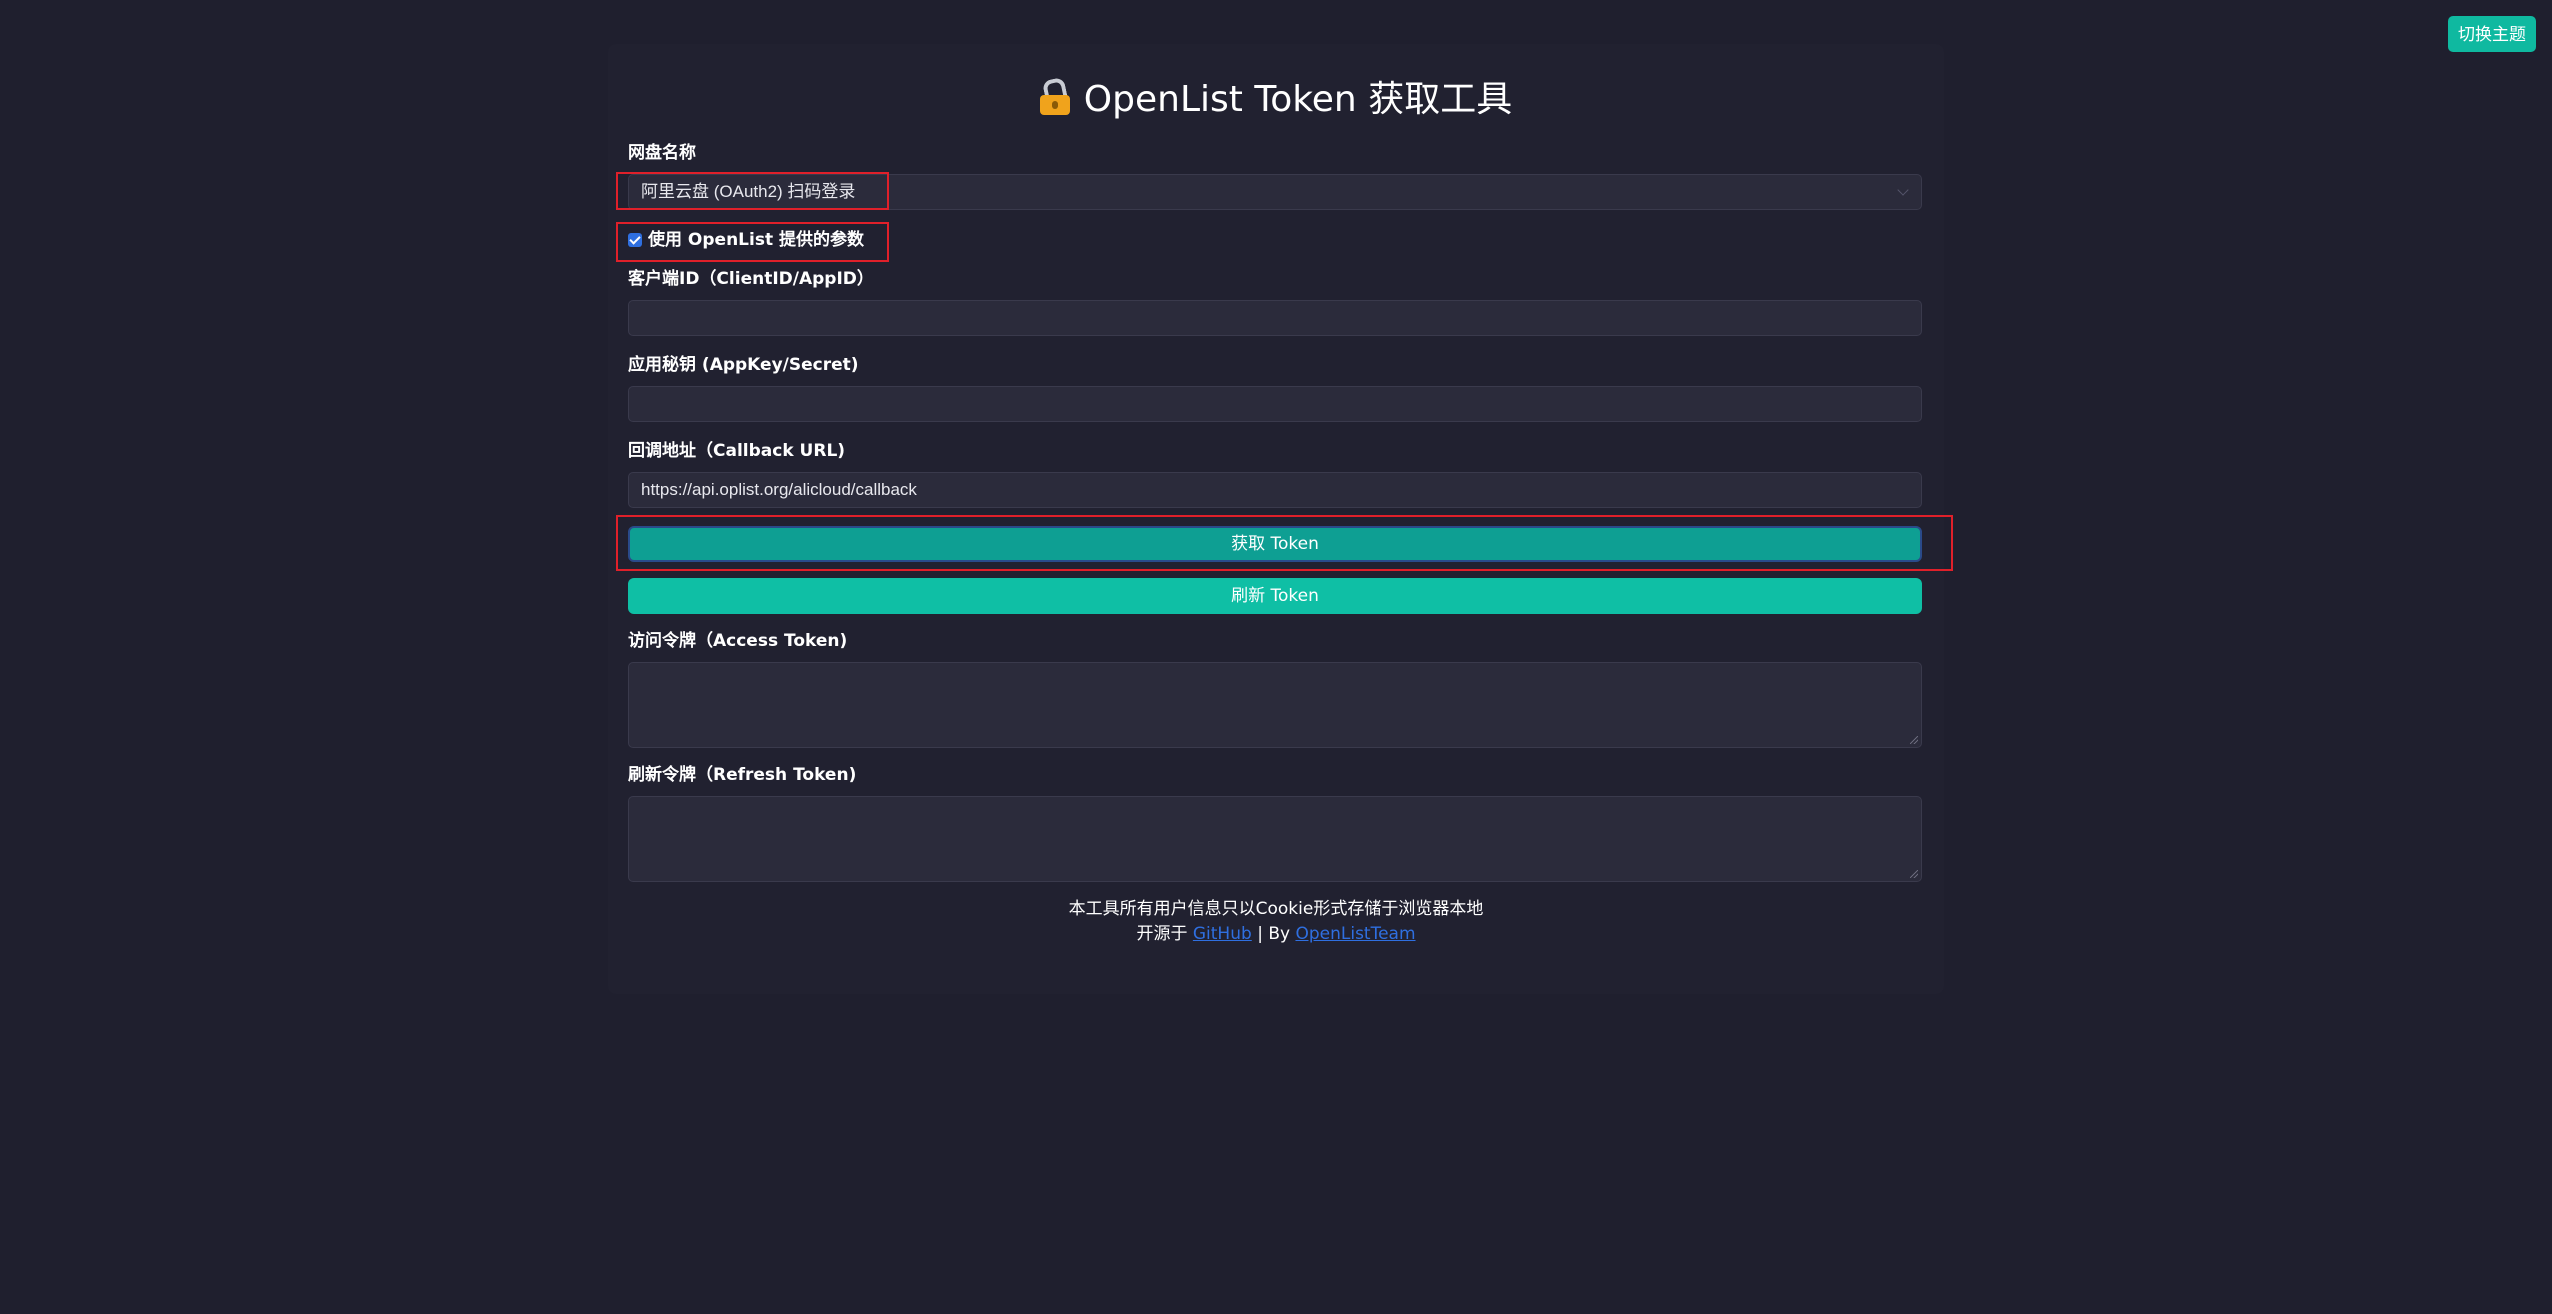  Describe the element at coordinates (1355, 934) in the screenshot. I see `openlist-team-link: OpenListTeam` at that location.